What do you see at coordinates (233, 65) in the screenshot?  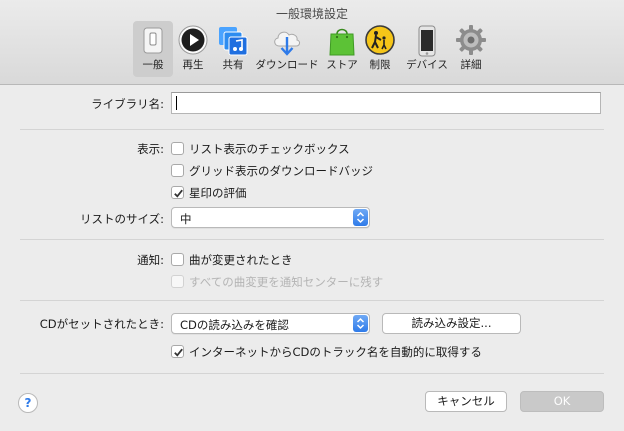 I see `tab-label: 共有` at bounding box center [233, 65].